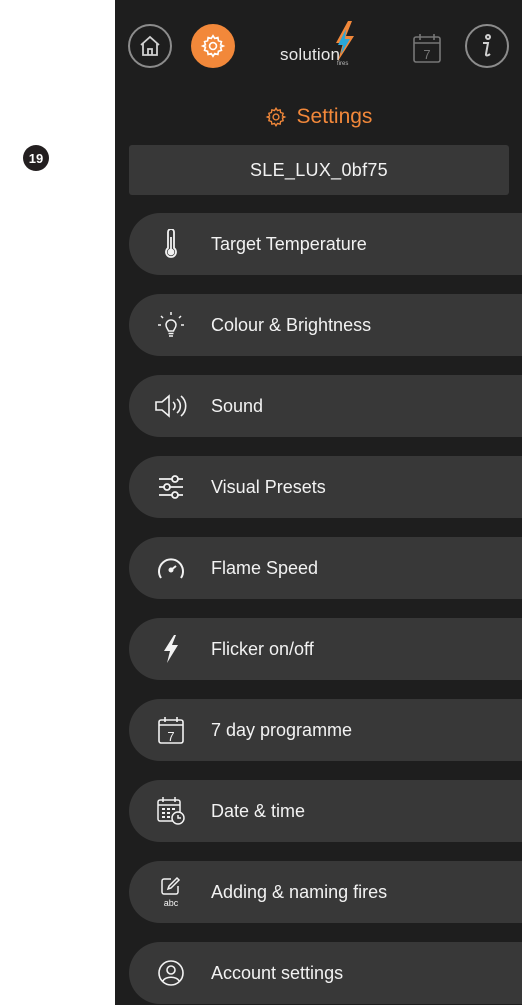 This screenshot has width=522, height=1005. I want to click on menu-item-target-temperature: Target Temperature, so click(325, 244).